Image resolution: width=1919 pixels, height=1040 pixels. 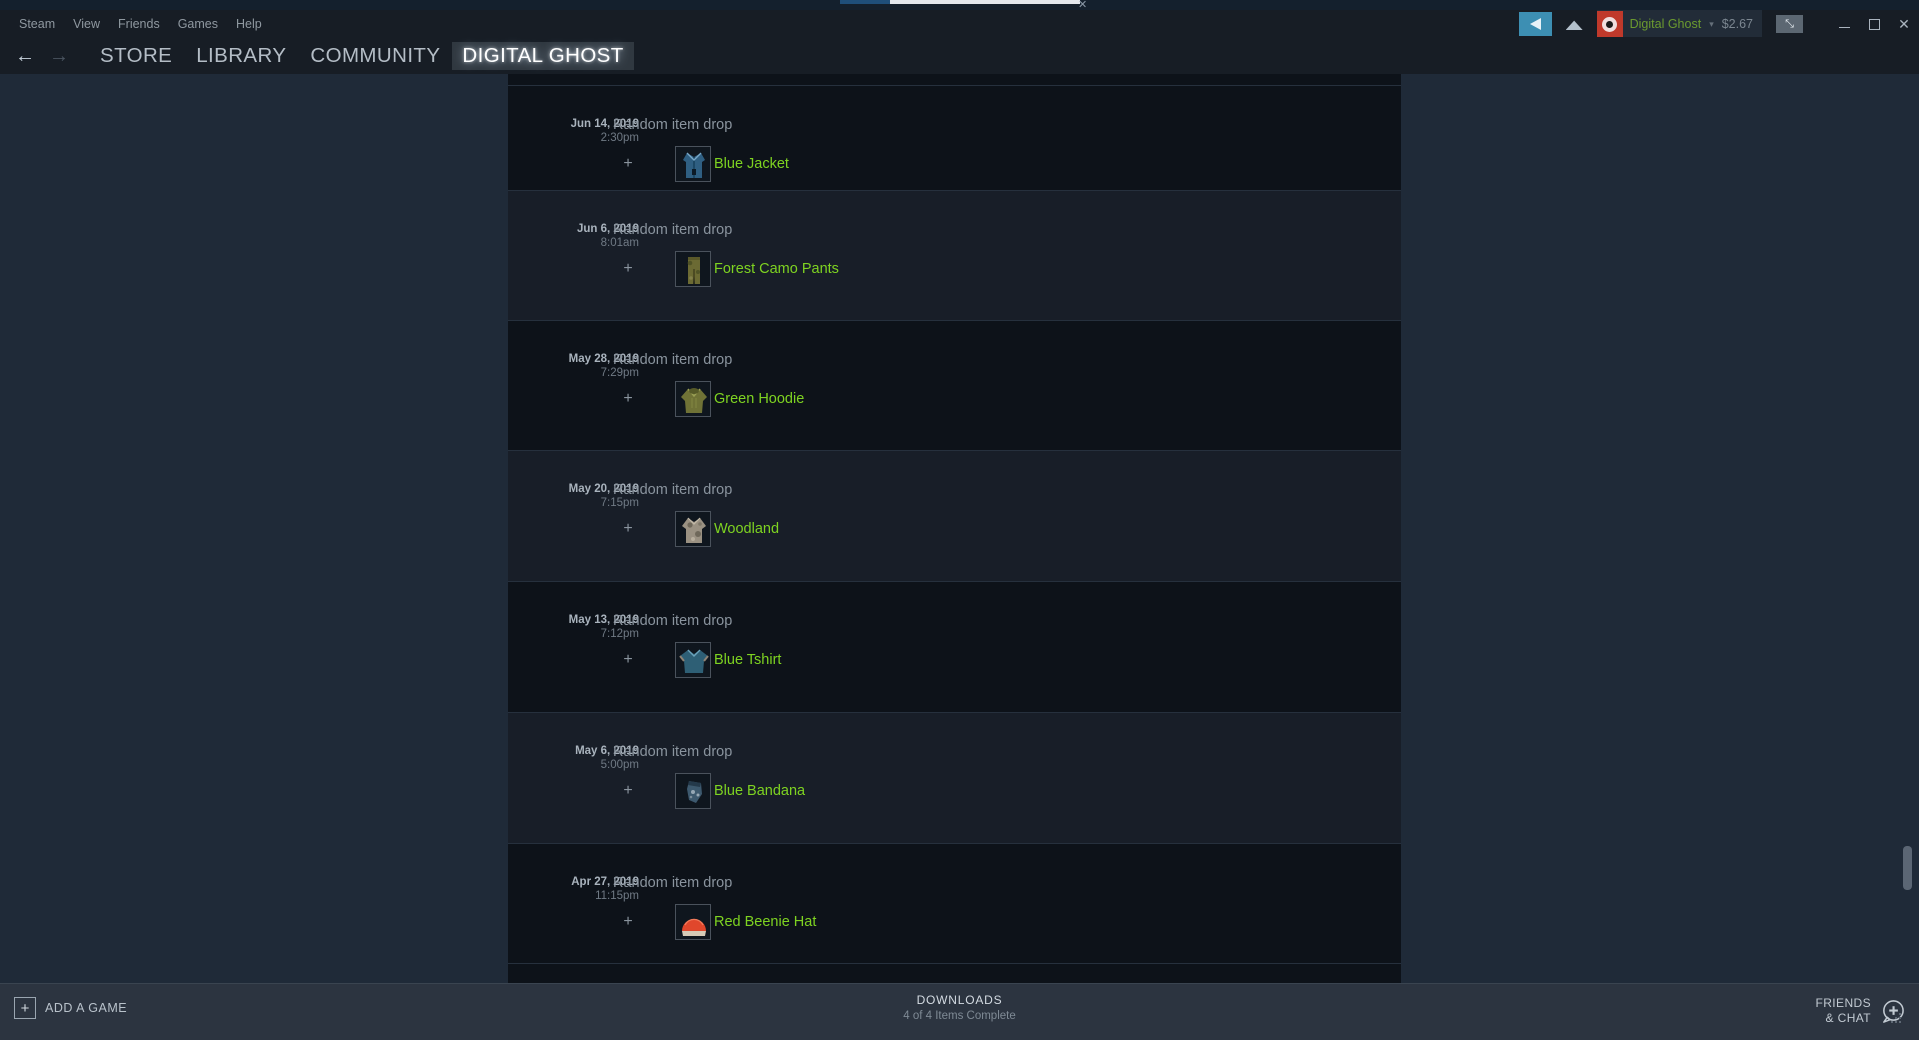 What do you see at coordinates (1737, 24) in the screenshot?
I see `wallet-balance: $2.67` at bounding box center [1737, 24].